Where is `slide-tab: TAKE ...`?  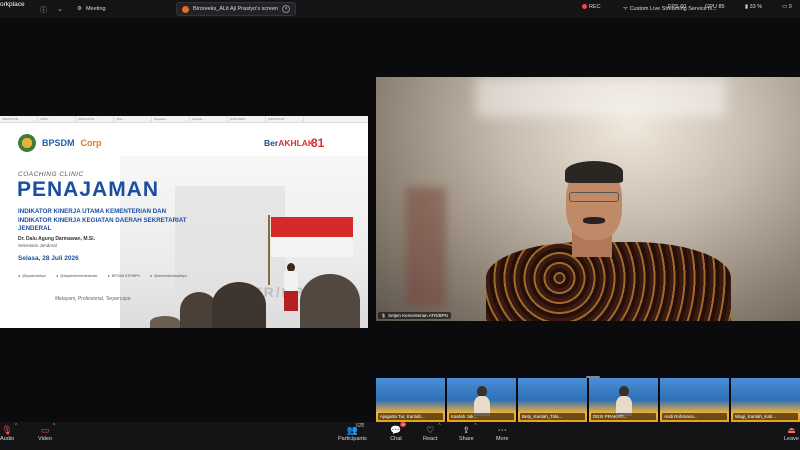 slide-tab: TAKE ... is located at coordinates (57, 119).